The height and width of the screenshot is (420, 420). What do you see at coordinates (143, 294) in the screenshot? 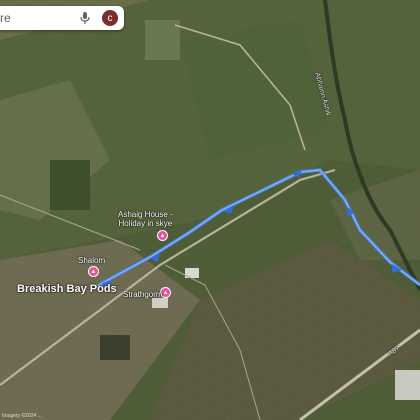
I see `poi-label-strathgorm: Strathgorm` at bounding box center [143, 294].